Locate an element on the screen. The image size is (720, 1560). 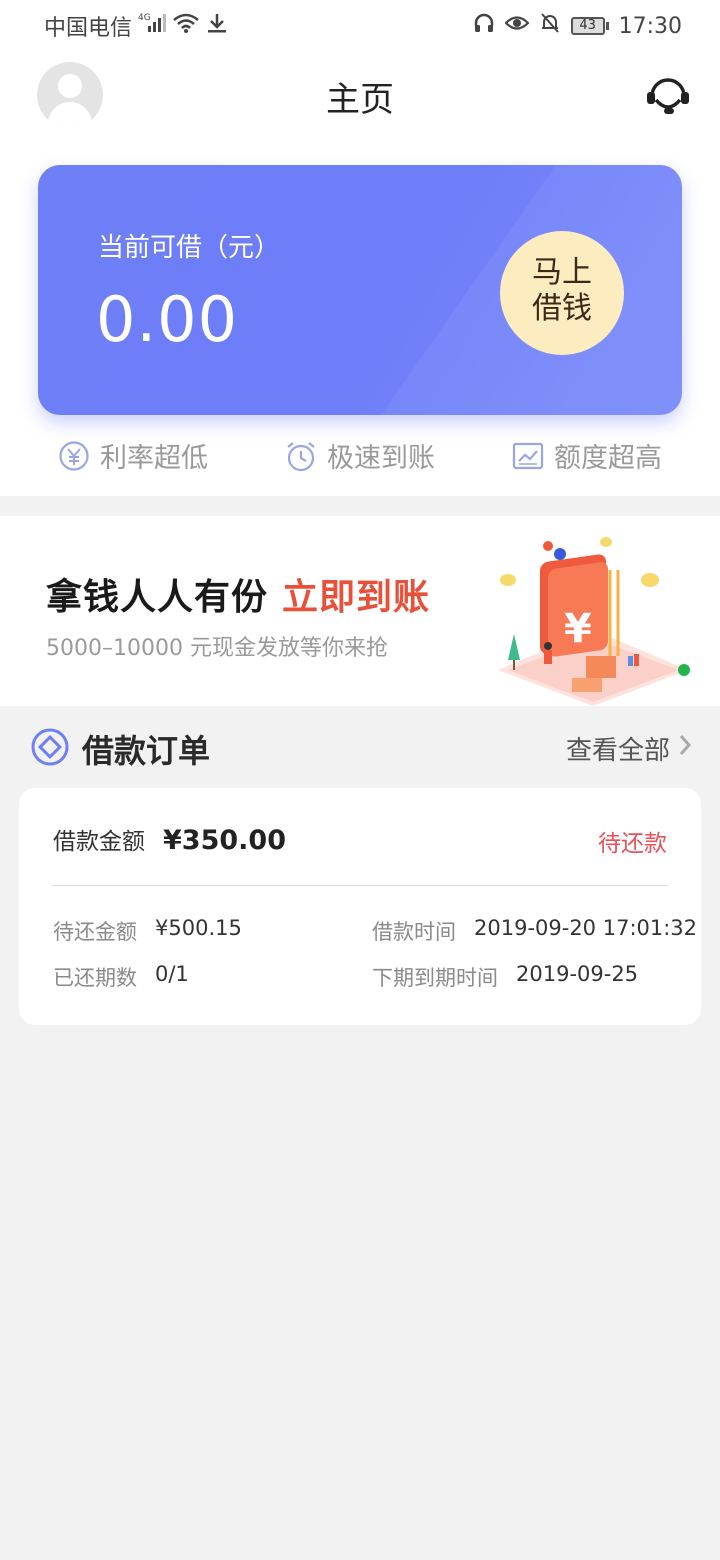
clock-time: 17:30 is located at coordinates (650, 26).